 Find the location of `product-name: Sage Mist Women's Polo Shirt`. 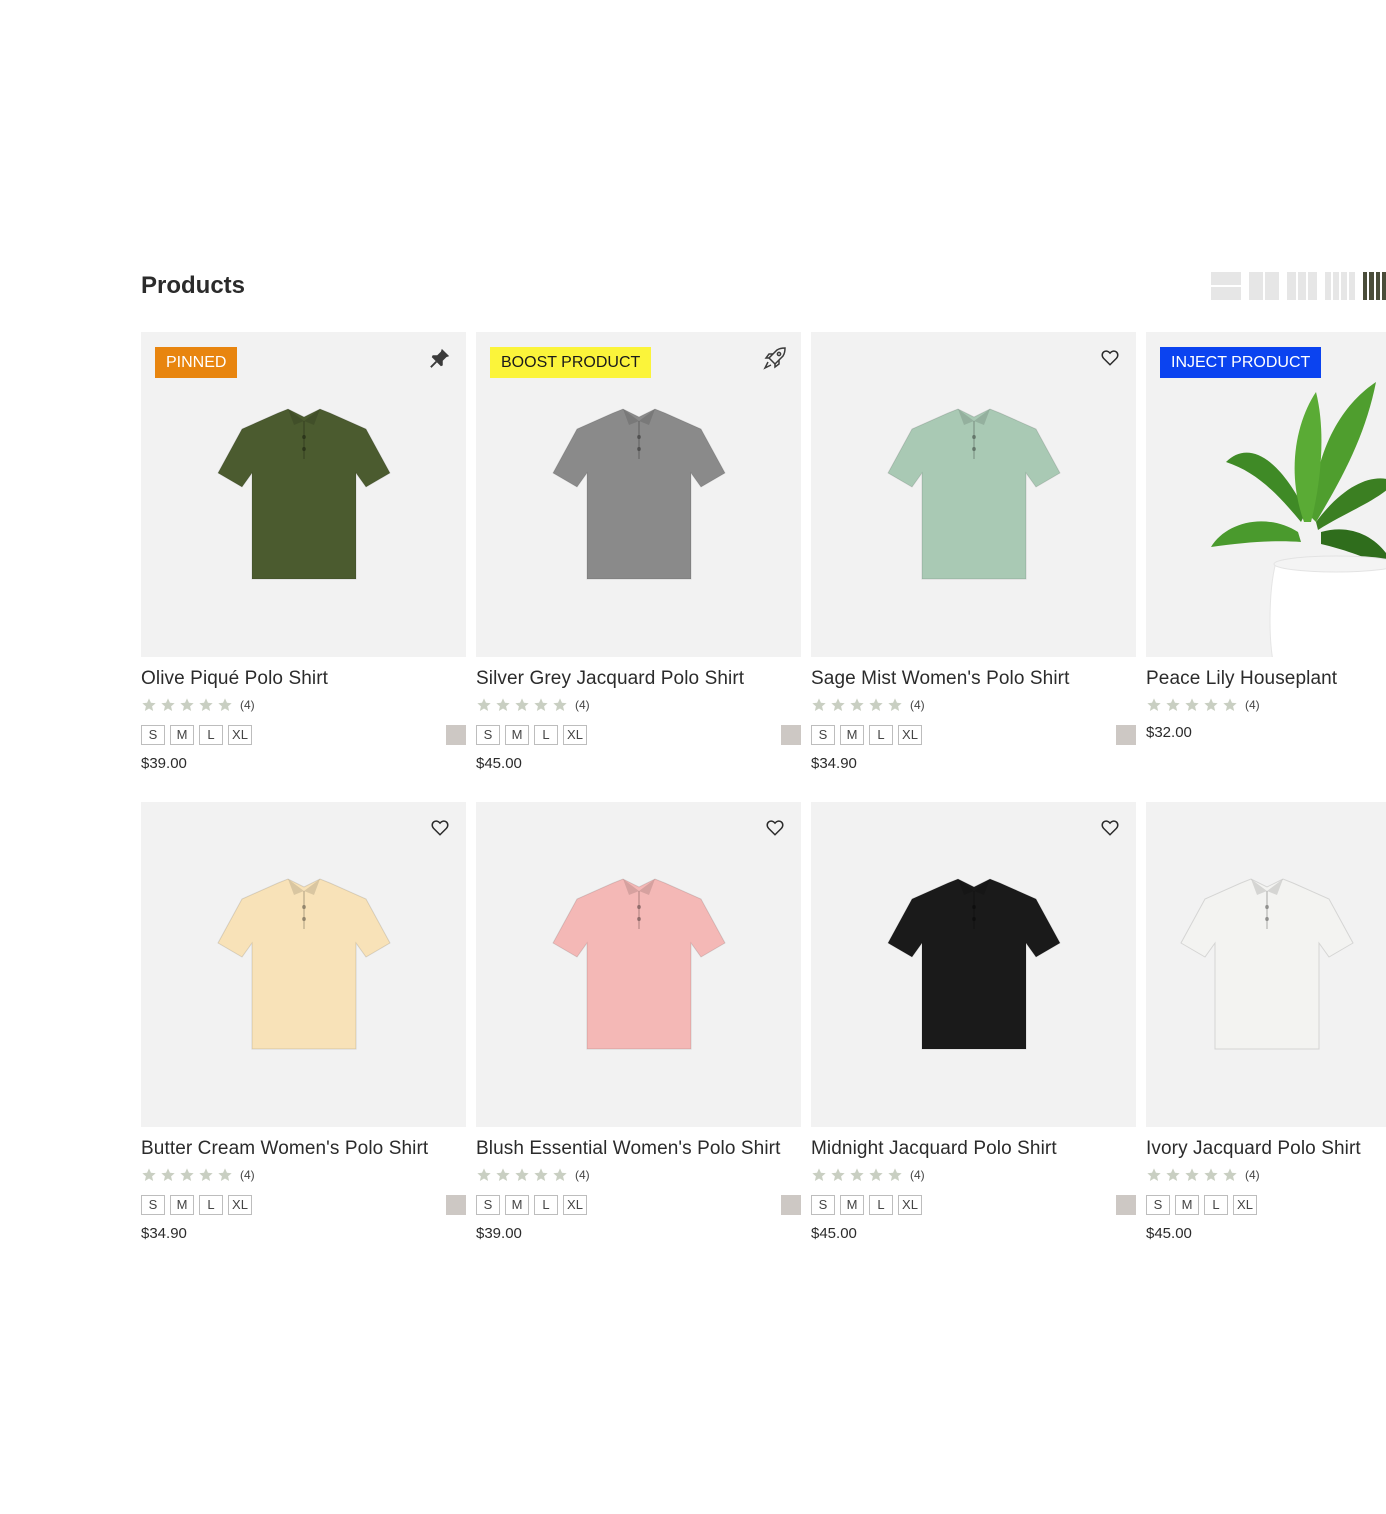

product-name: Sage Mist Women's Polo Shirt is located at coordinates (973, 679).